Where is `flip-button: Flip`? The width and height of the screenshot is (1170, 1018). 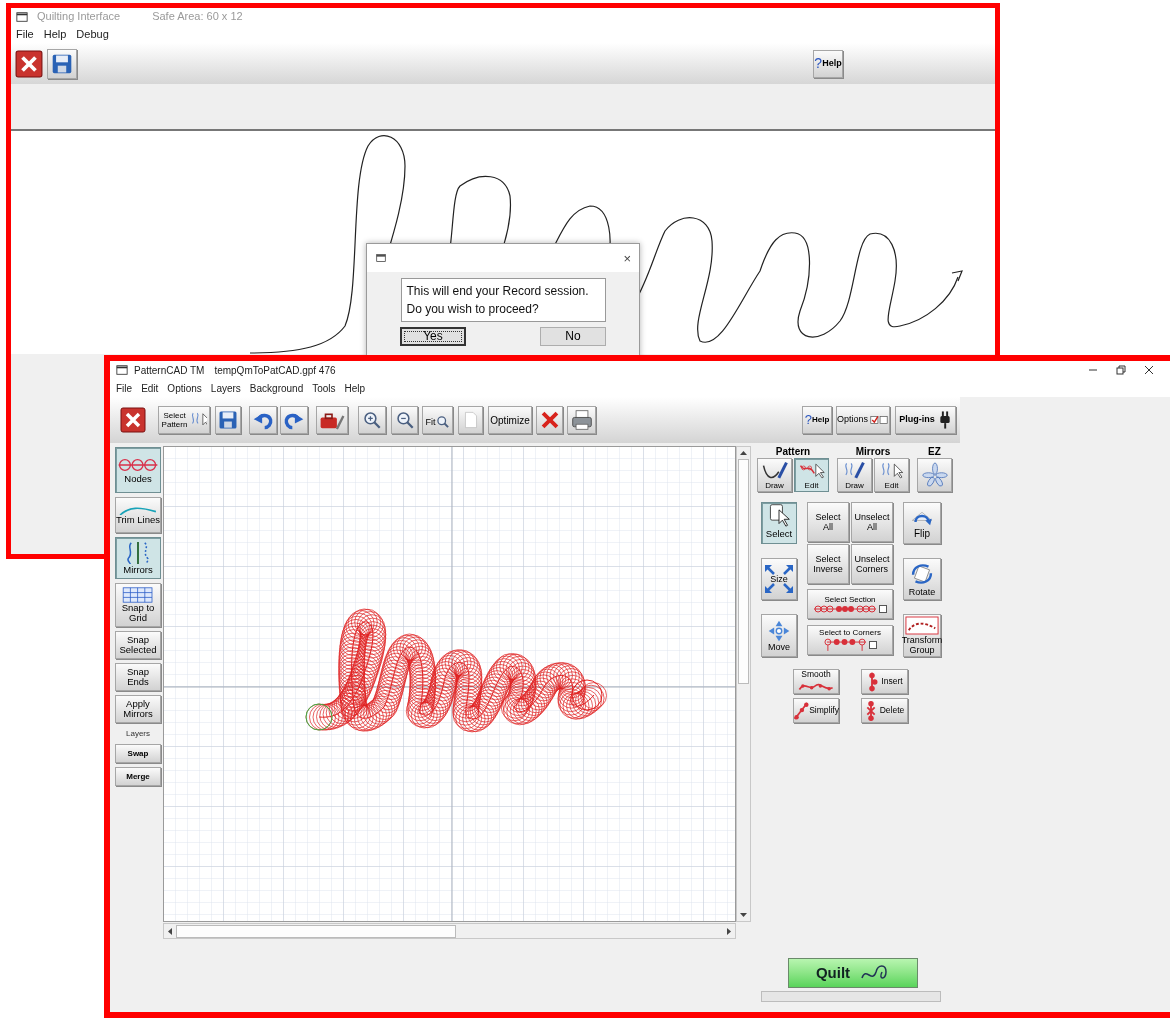
flip-button: Flip is located at coordinates (922, 523).